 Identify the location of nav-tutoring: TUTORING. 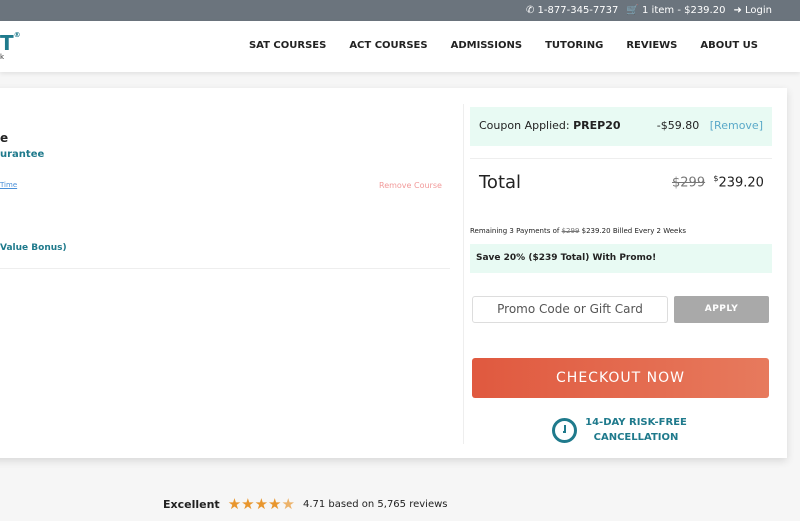
(574, 45).